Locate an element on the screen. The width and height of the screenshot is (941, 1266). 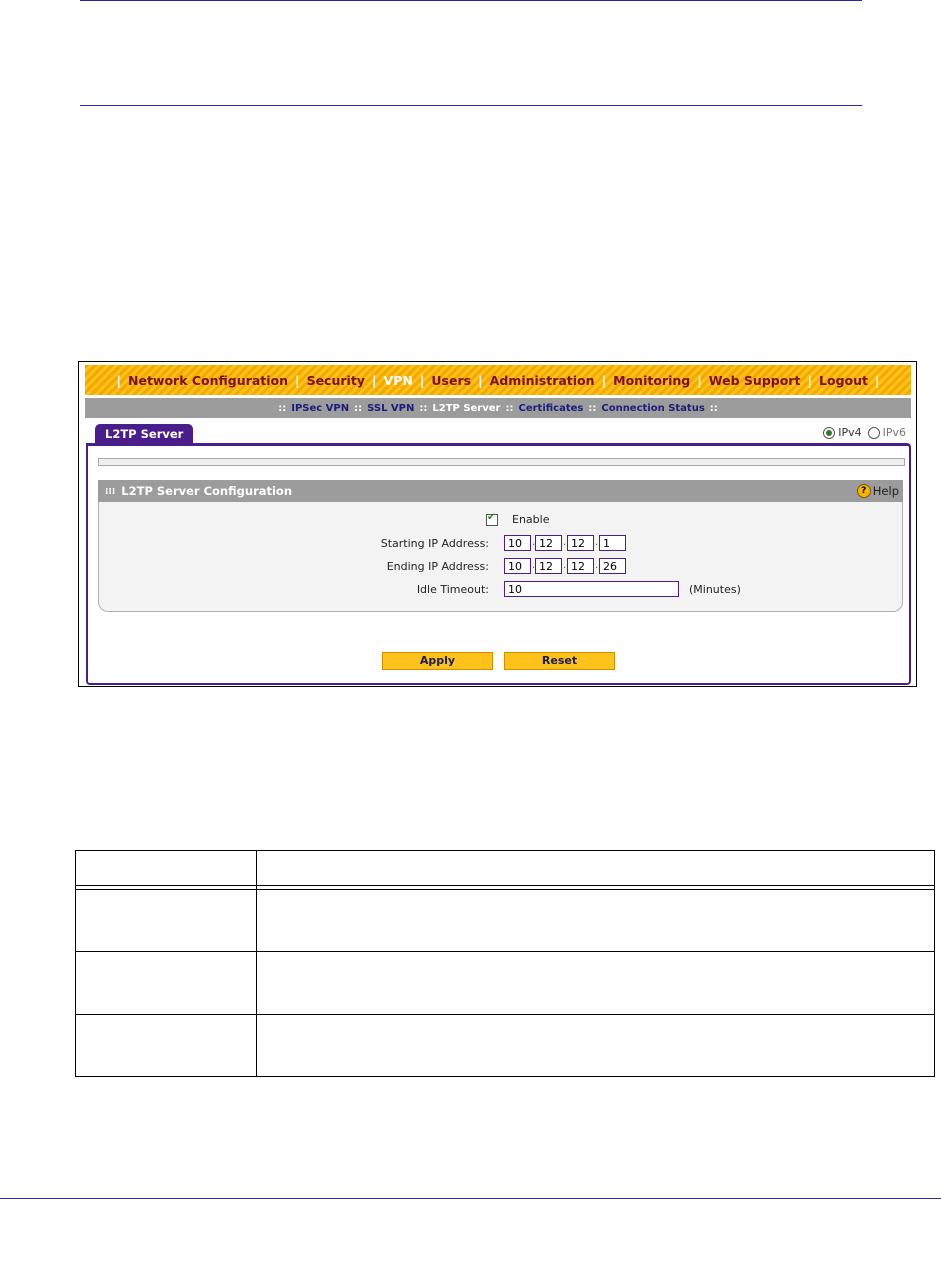
section-header: ⁞⁞⁞ L2TP Server Configuration ? Help is located at coordinates (500, 491).